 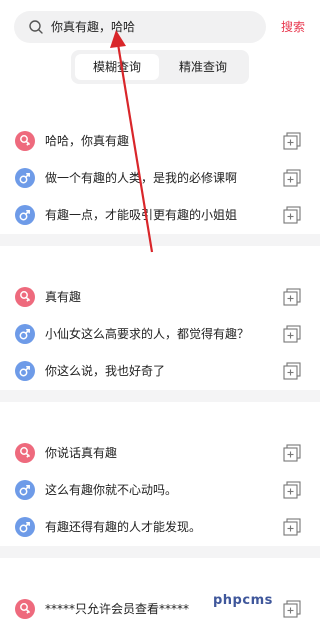 I want to click on search-field: 你真有趣，哈哈, so click(x=140, y=27).